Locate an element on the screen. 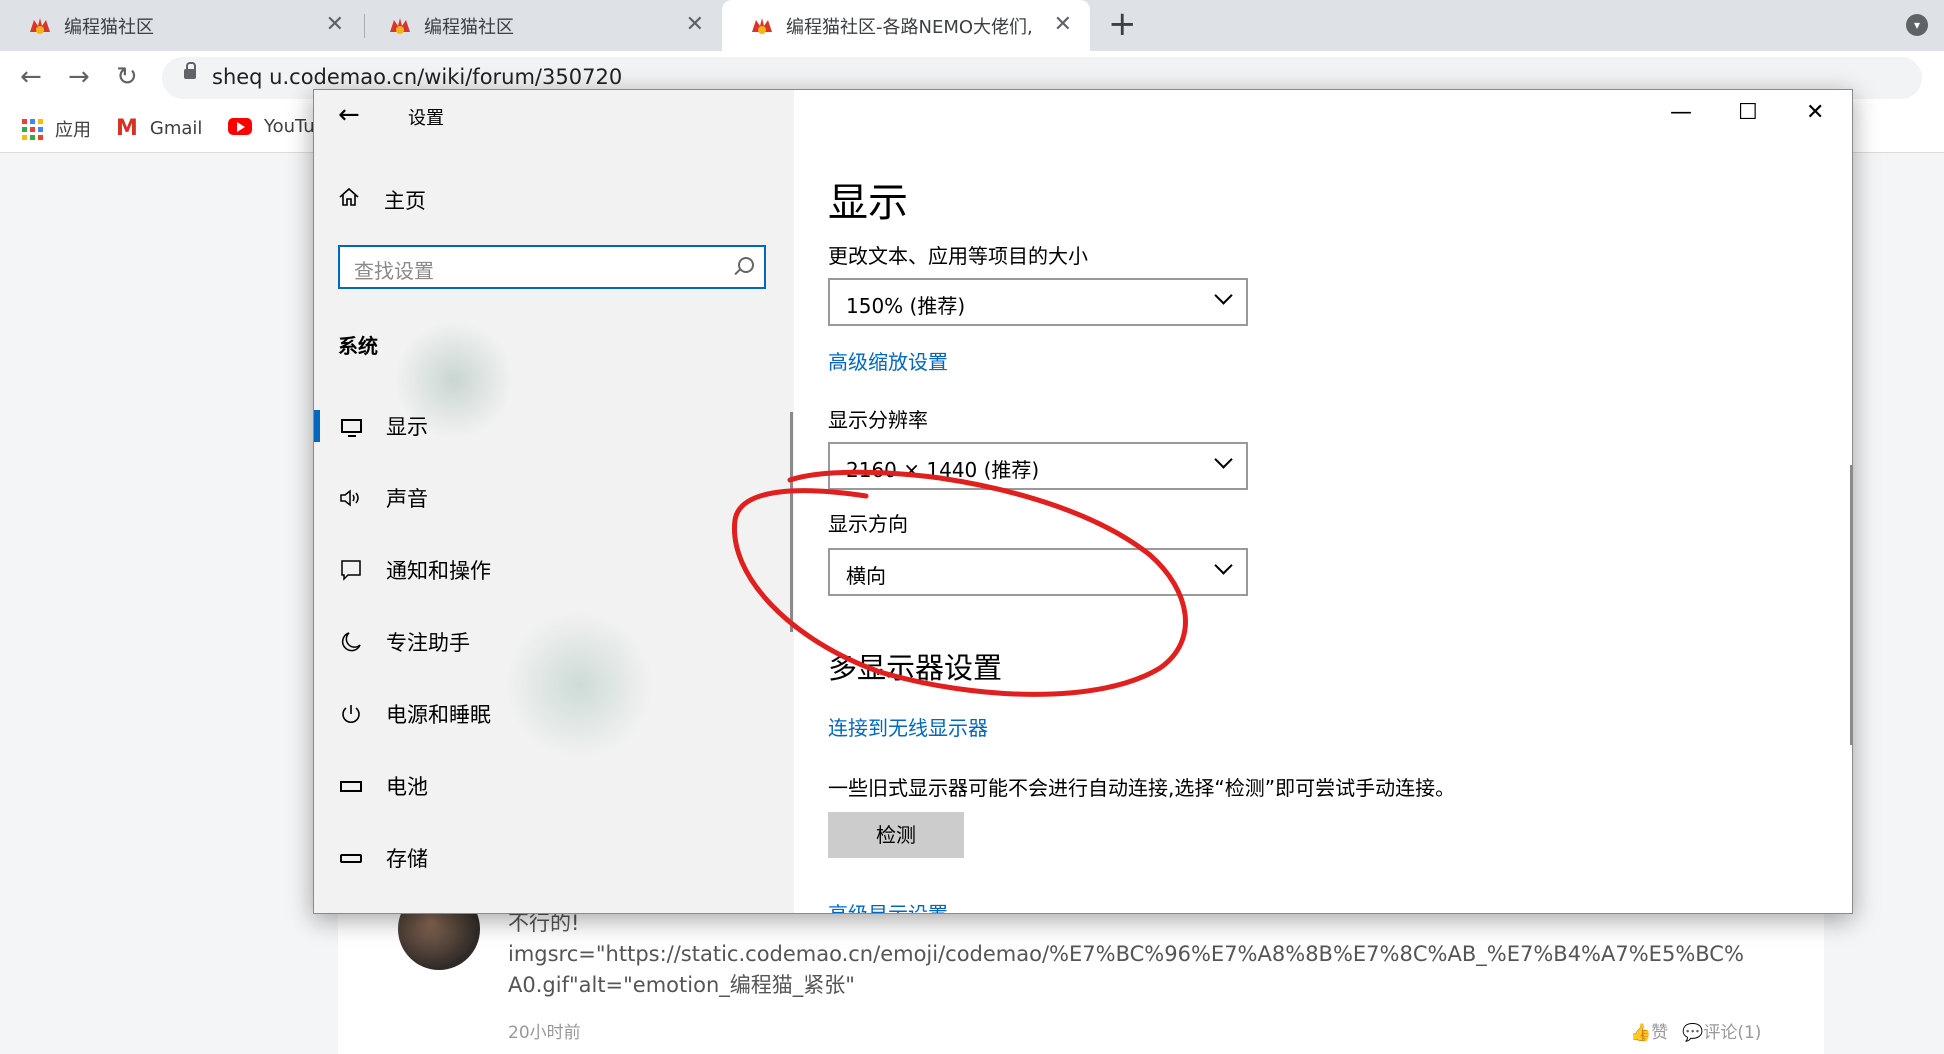  thumbs-up-icon: 👍 is located at coordinates (1641, 1033).